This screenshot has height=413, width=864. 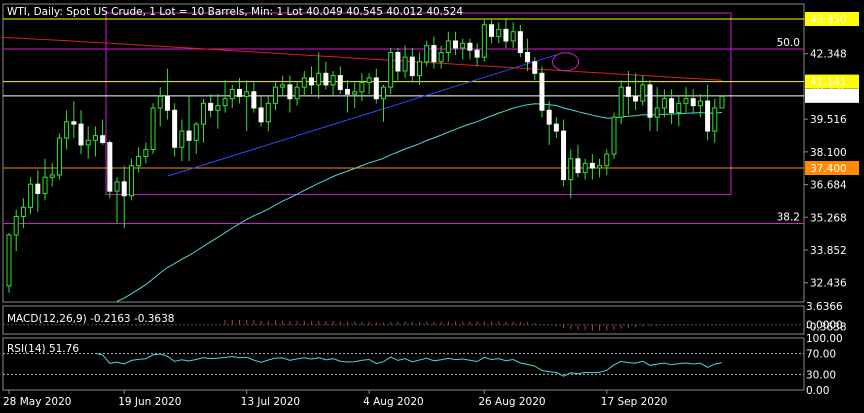 I want to click on x-tick-label: 26 Aug 2020, so click(x=511, y=402).